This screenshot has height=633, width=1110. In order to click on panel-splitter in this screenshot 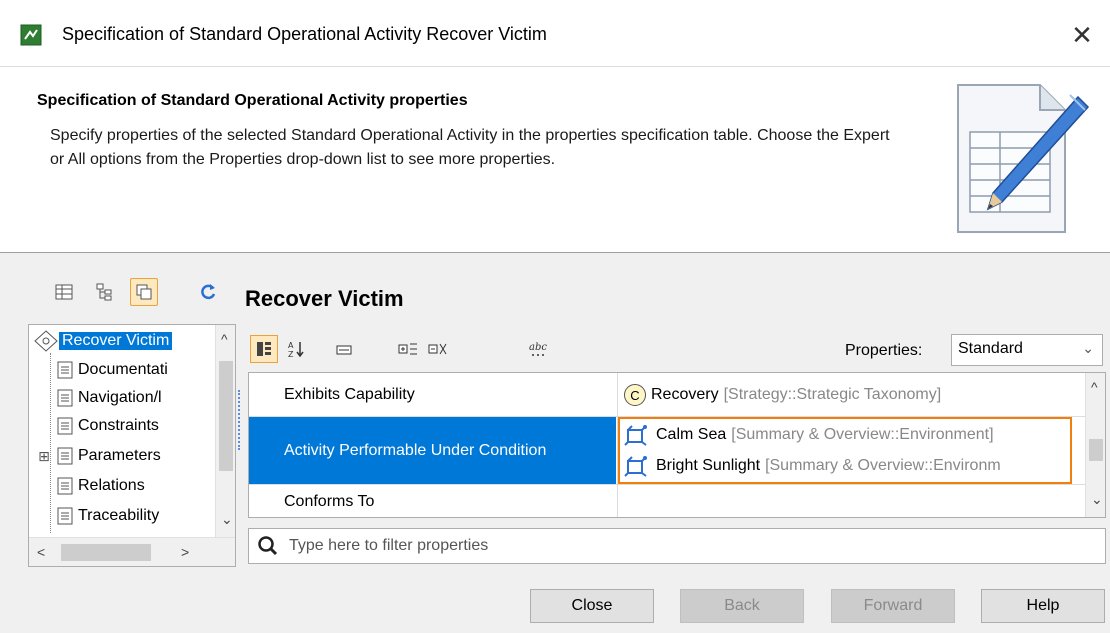, I will do `click(240, 420)`.